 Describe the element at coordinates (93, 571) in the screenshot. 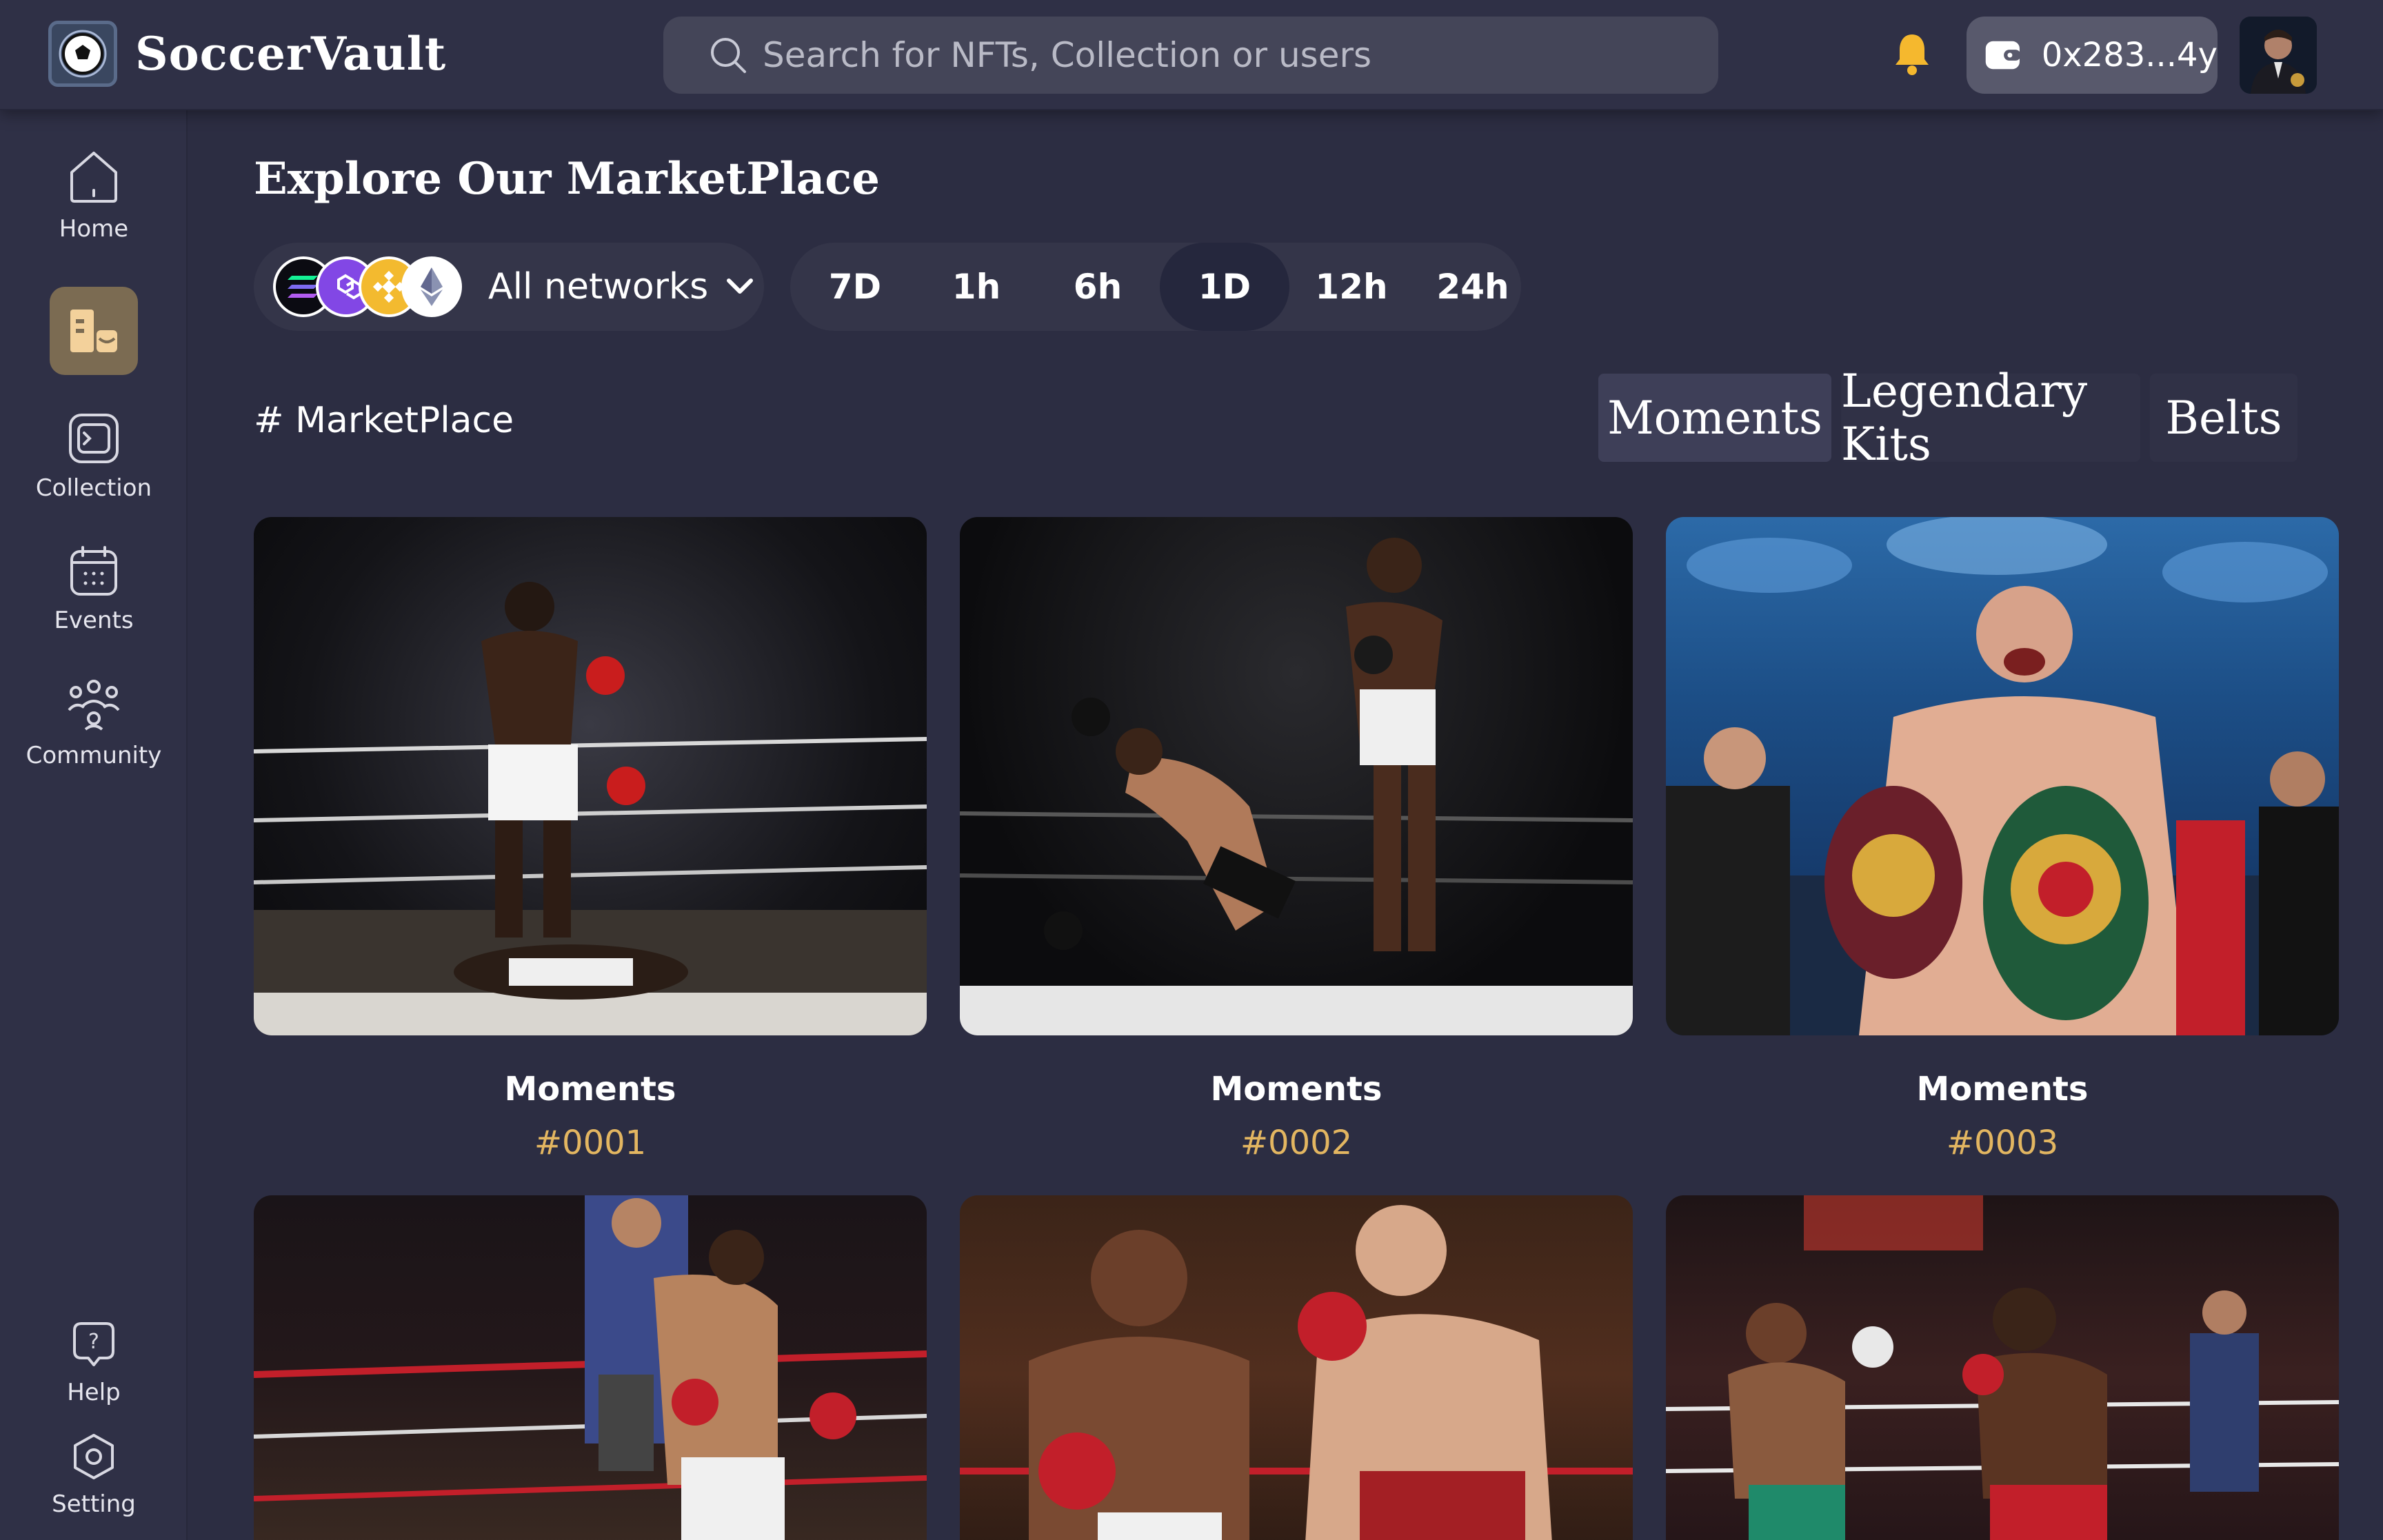

I see `calendar-icon` at that location.